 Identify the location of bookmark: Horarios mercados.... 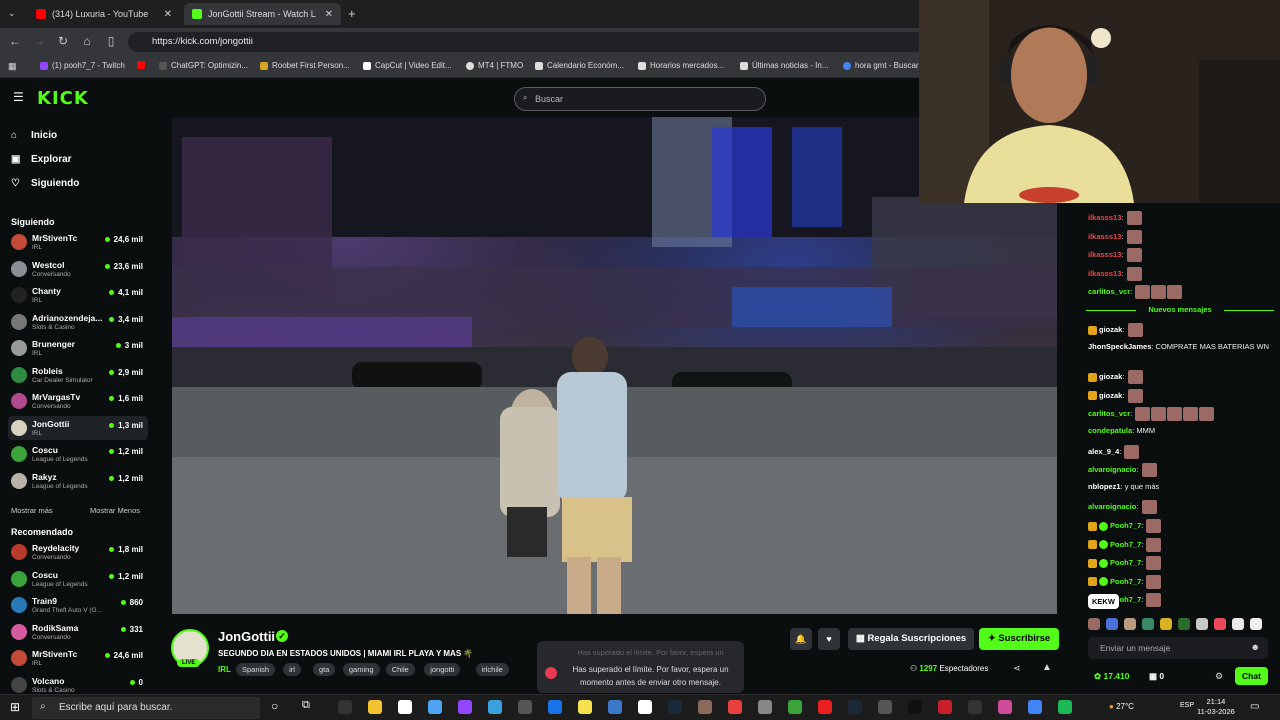
(681, 65).